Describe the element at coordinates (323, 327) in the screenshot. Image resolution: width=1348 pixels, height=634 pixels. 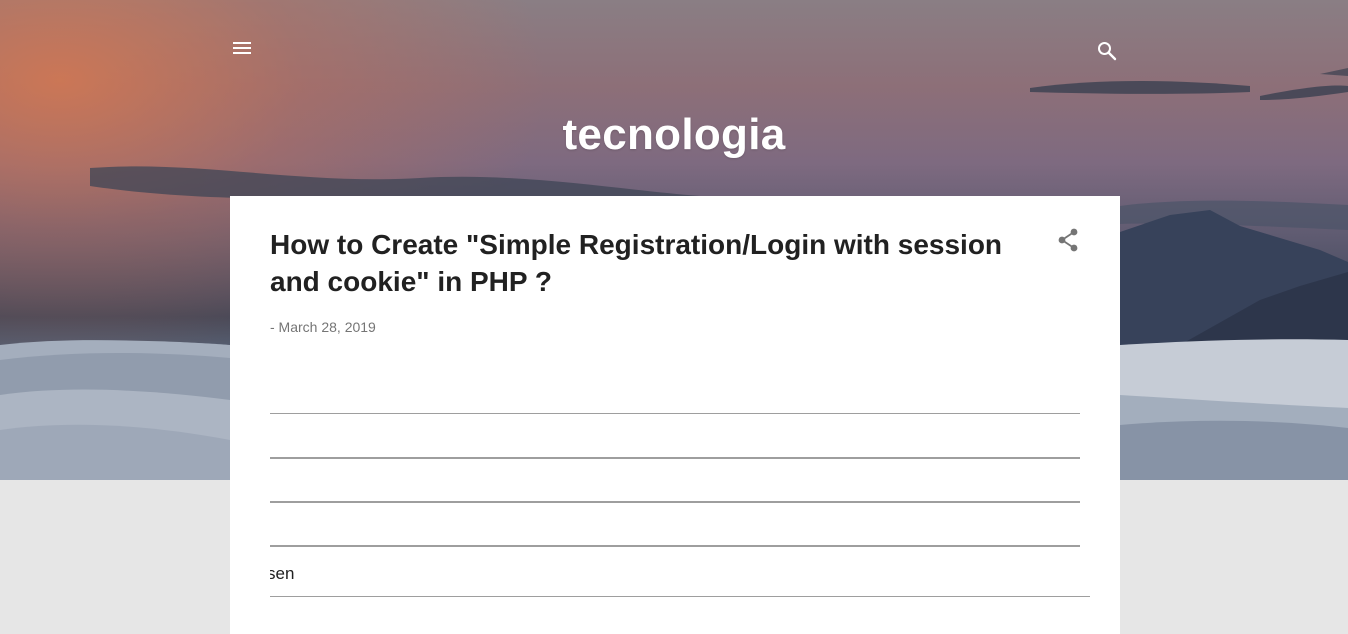
I see `post-date: - March 28, 2019` at that location.